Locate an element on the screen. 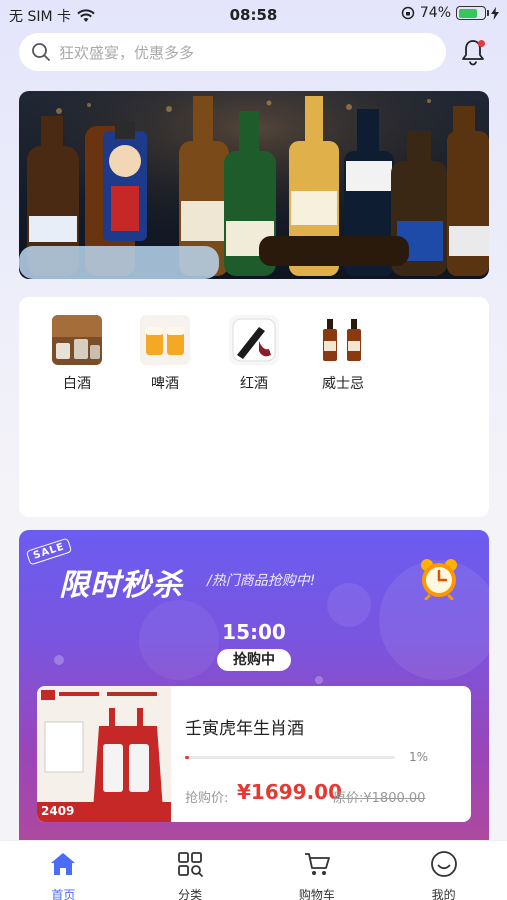 Image resolution: width=507 pixels, height=900 pixels. search-placeholder: 狂欢盛宴，优惠多多 is located at coordinates (127, 52).